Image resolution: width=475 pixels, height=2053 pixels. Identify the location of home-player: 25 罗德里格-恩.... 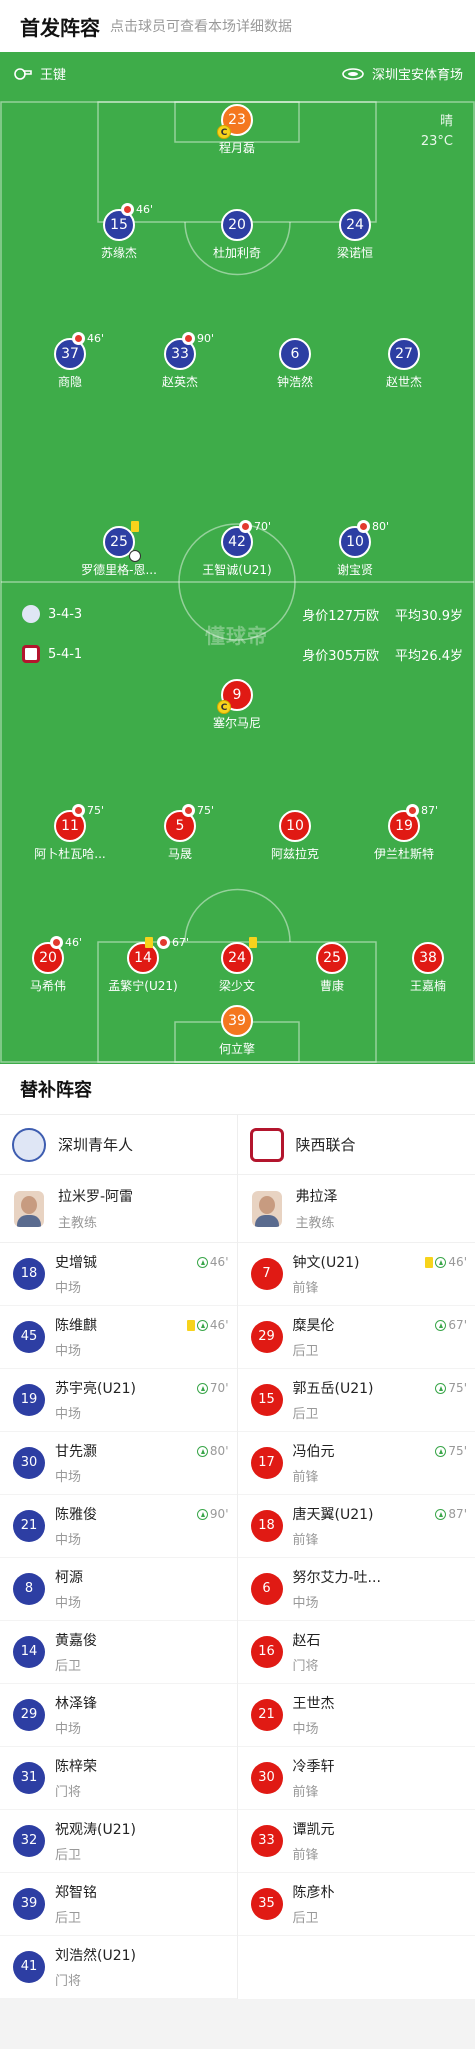
(119, 549).